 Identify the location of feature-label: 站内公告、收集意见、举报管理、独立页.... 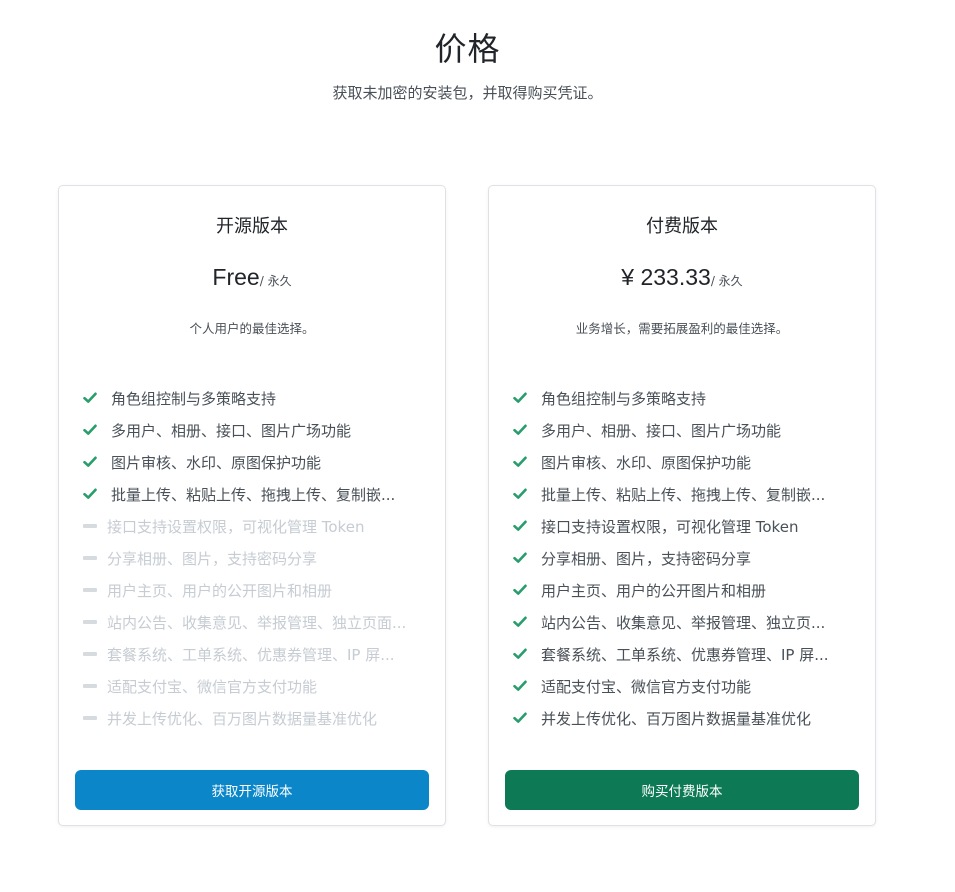
(683, 622).